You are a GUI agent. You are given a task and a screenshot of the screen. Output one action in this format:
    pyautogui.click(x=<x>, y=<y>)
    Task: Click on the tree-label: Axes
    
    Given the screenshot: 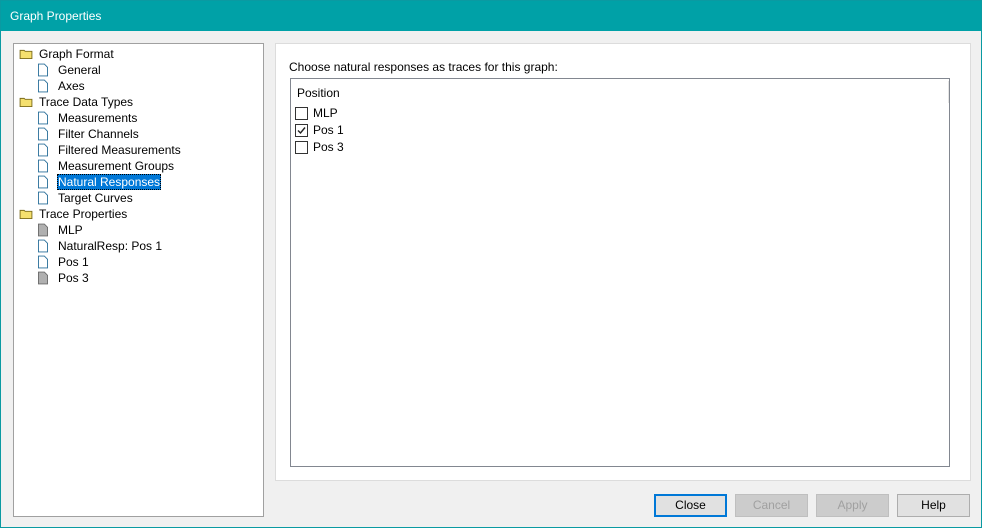 What is the action you would take?
    pyautogui.click(x=71, y=86)
    